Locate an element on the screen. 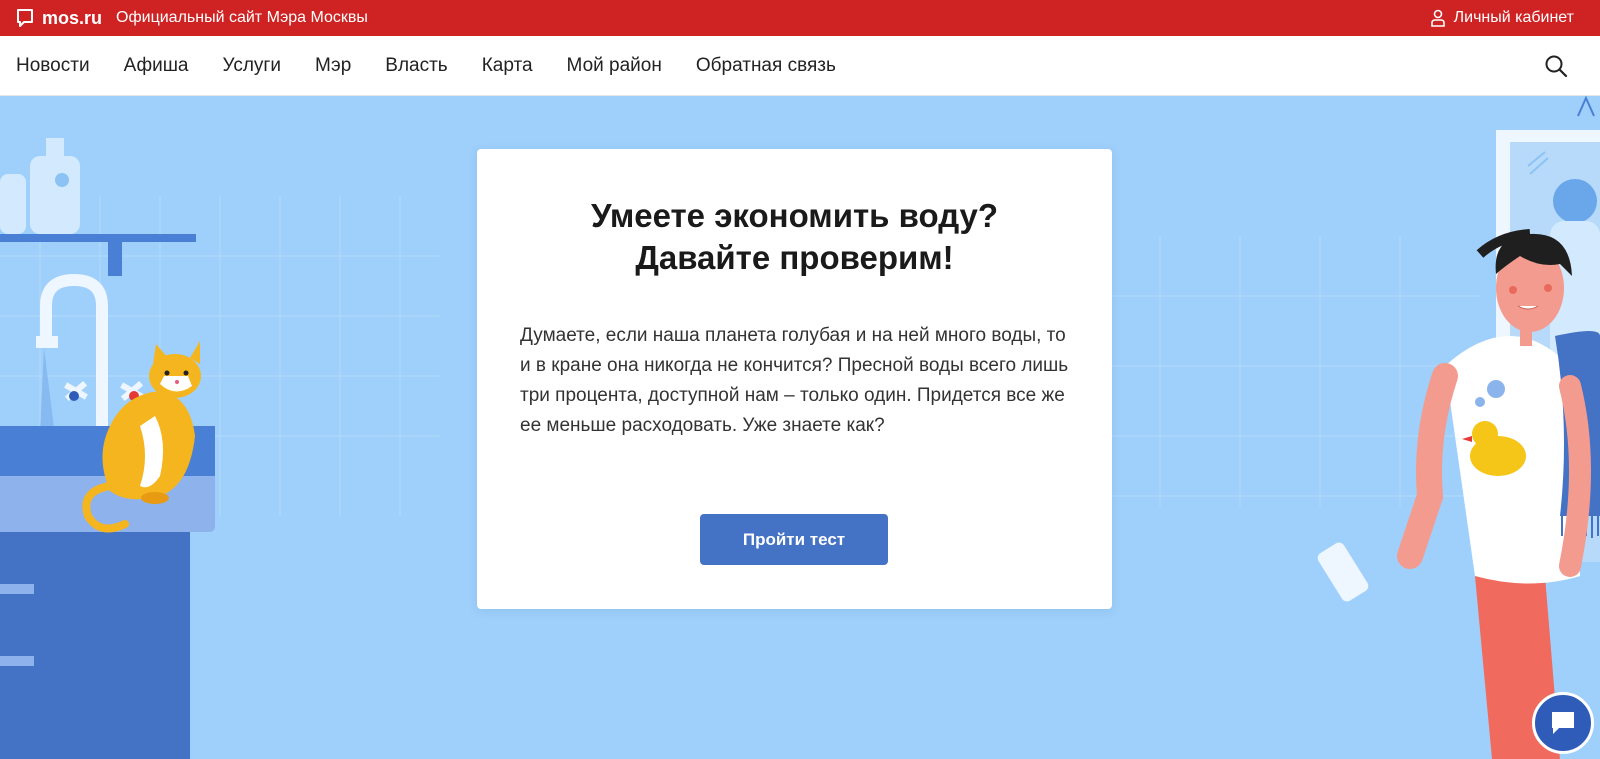 This screenshot has width=1600, height=759. search-icon is located at coordinates (1556, 66).